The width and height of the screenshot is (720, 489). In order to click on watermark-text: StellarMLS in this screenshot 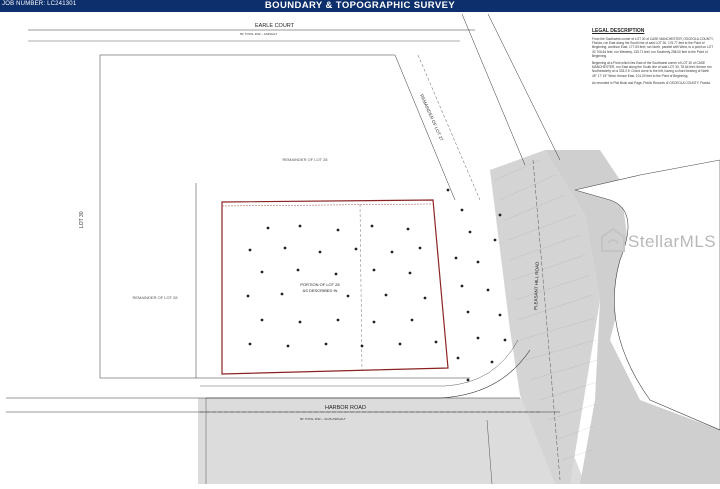, I will do `click(672, 241)`.